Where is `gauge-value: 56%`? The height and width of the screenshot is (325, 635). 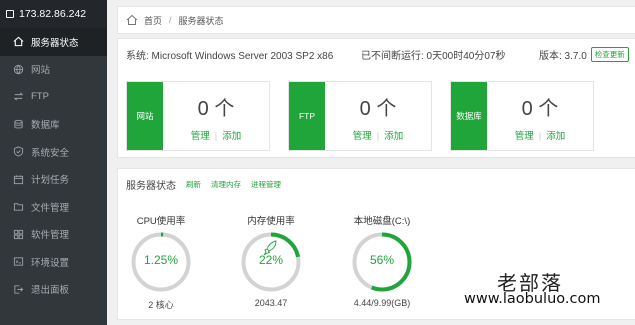
gauge-value: 56% is located at coordinates (382, 260).